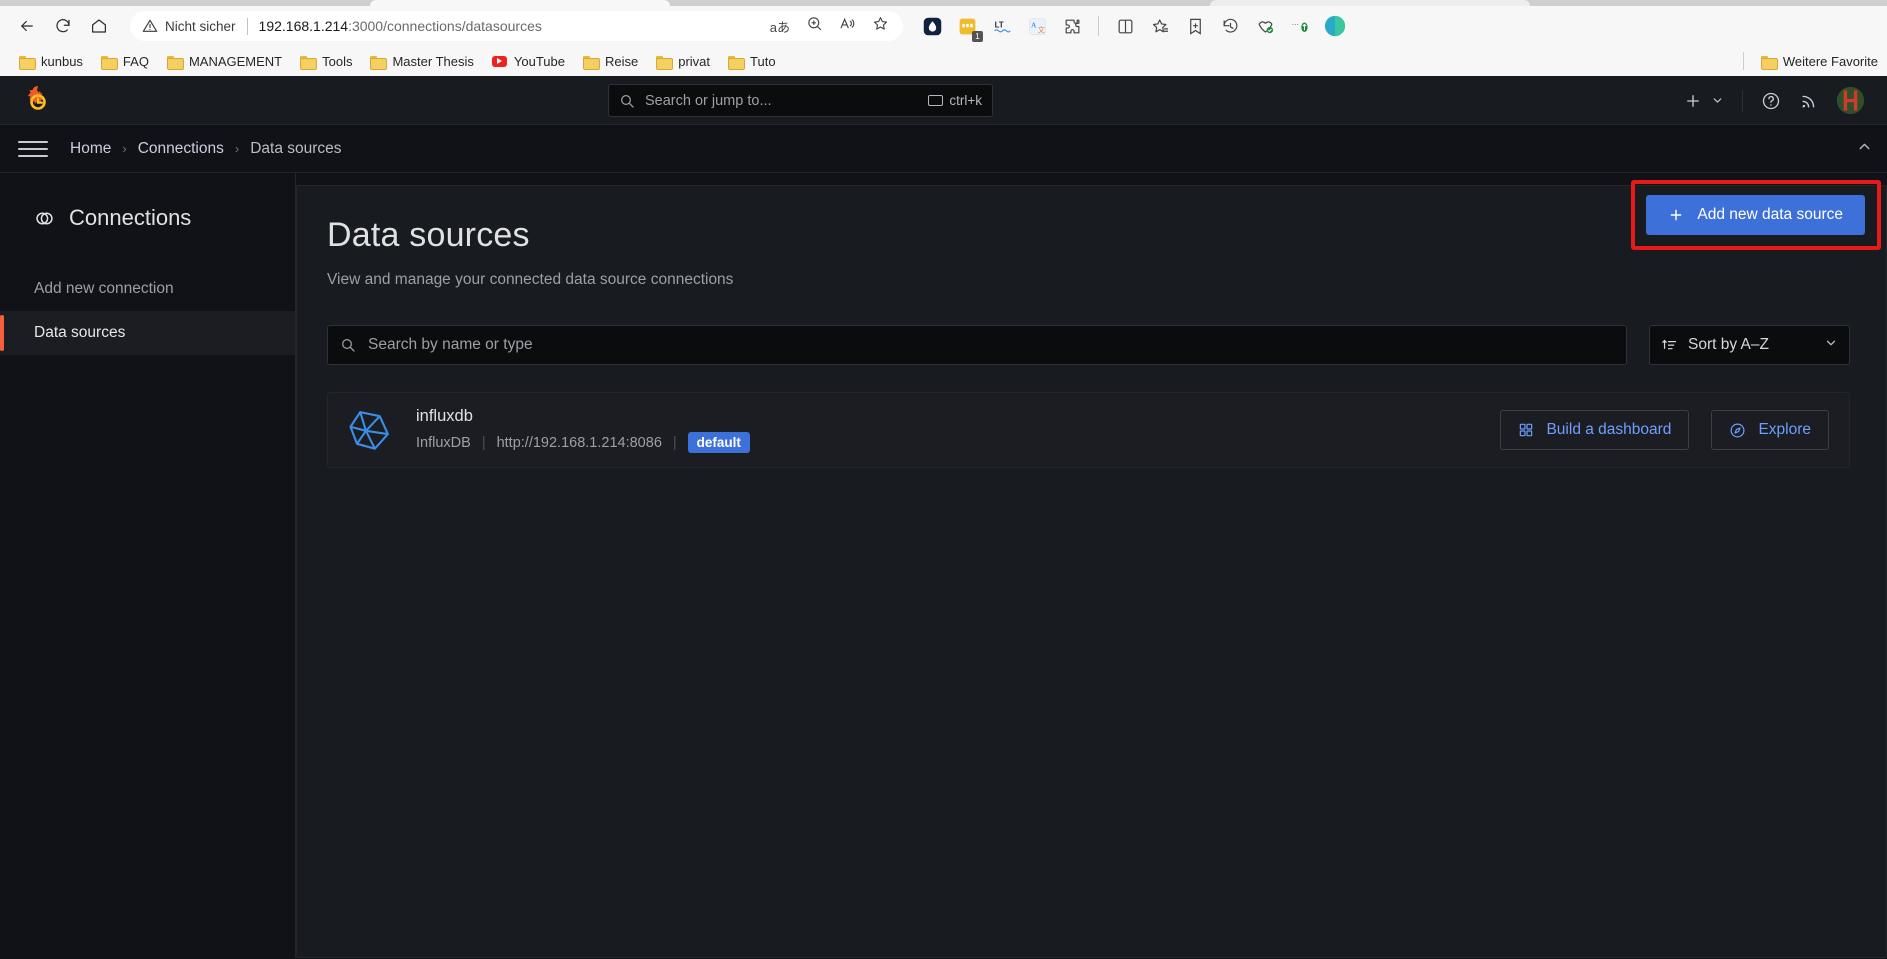 This screenshot has height=959, width=1887. I want to click on bookmark-item: kunbus, so click(51, 61).